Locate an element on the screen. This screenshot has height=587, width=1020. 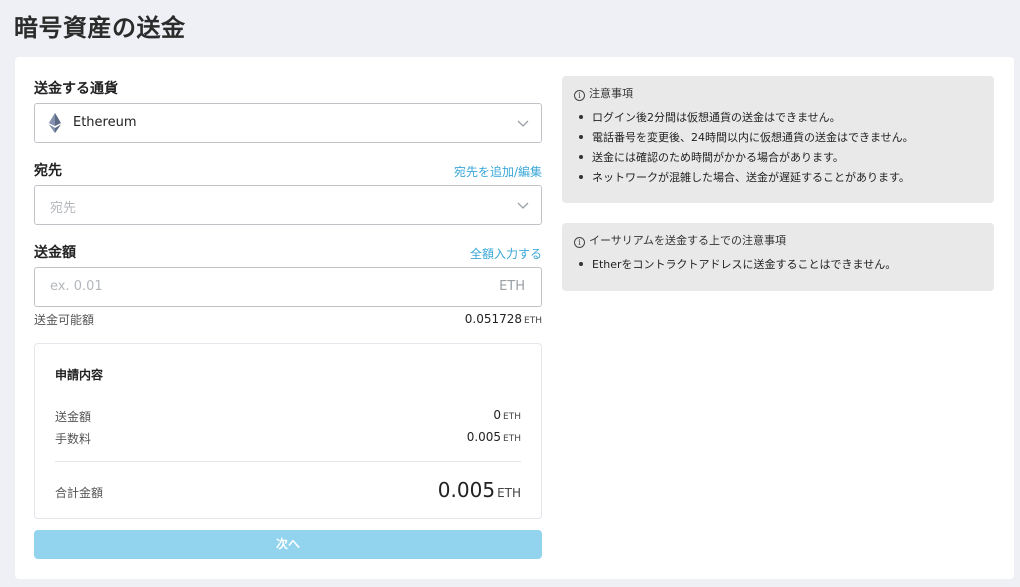
list-item: 電話番号を変更後、24時間以内に仮想通貨の送金はできません。 is located at coordinates (746, 139).